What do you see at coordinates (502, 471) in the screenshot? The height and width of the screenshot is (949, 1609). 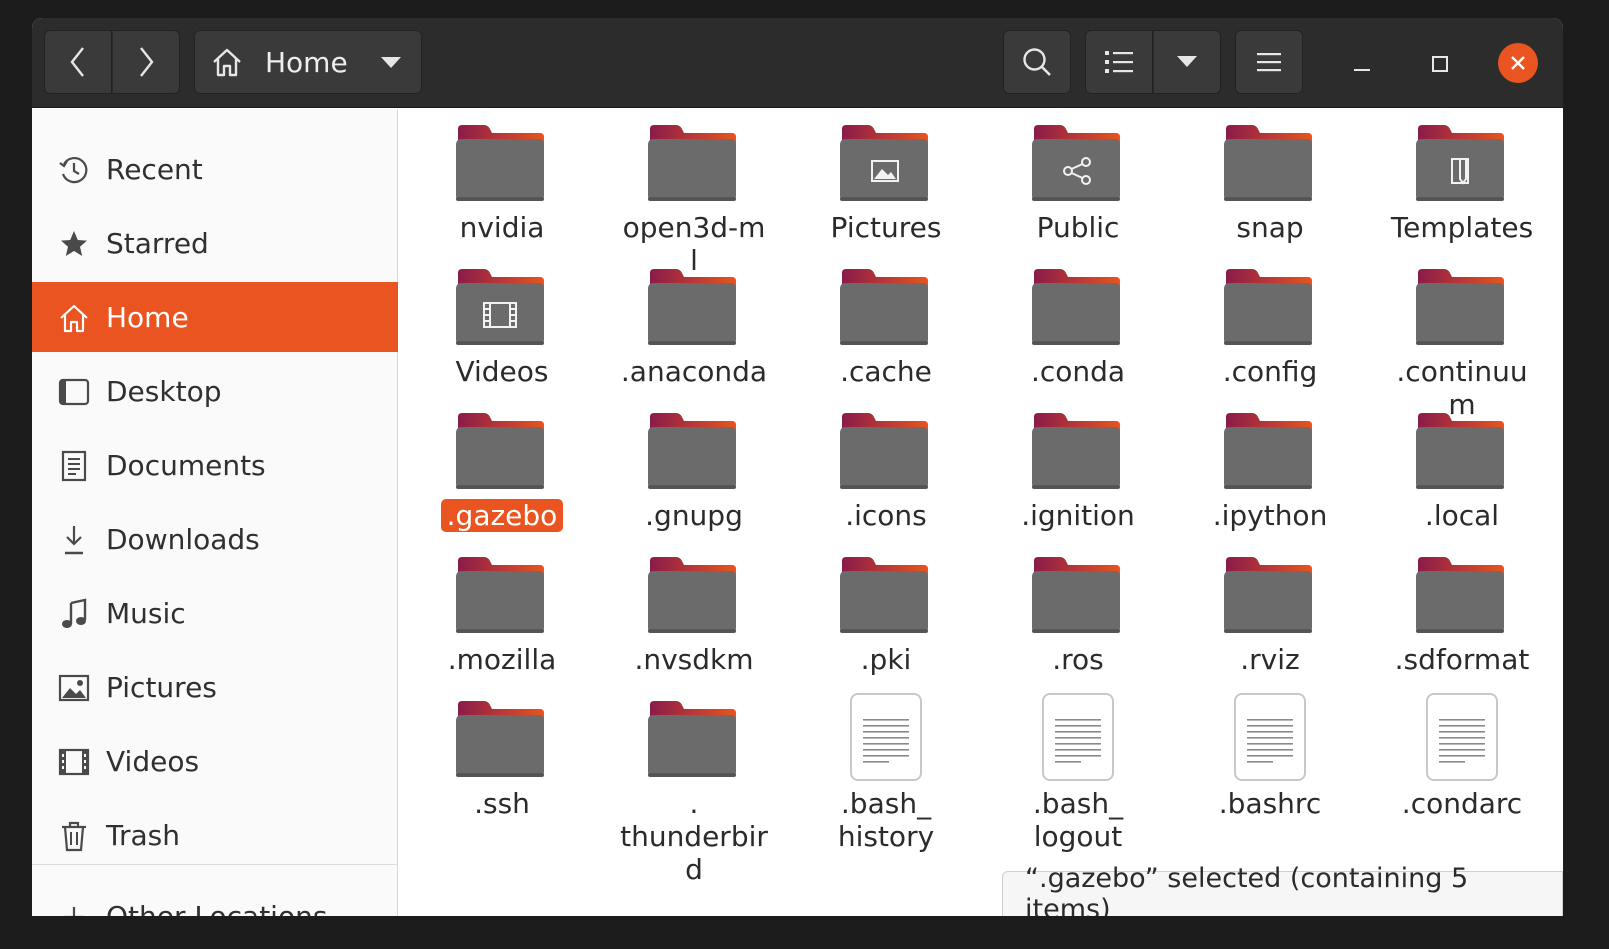 I see `folder-item: .gazebo` at bounding box center [502, 471].